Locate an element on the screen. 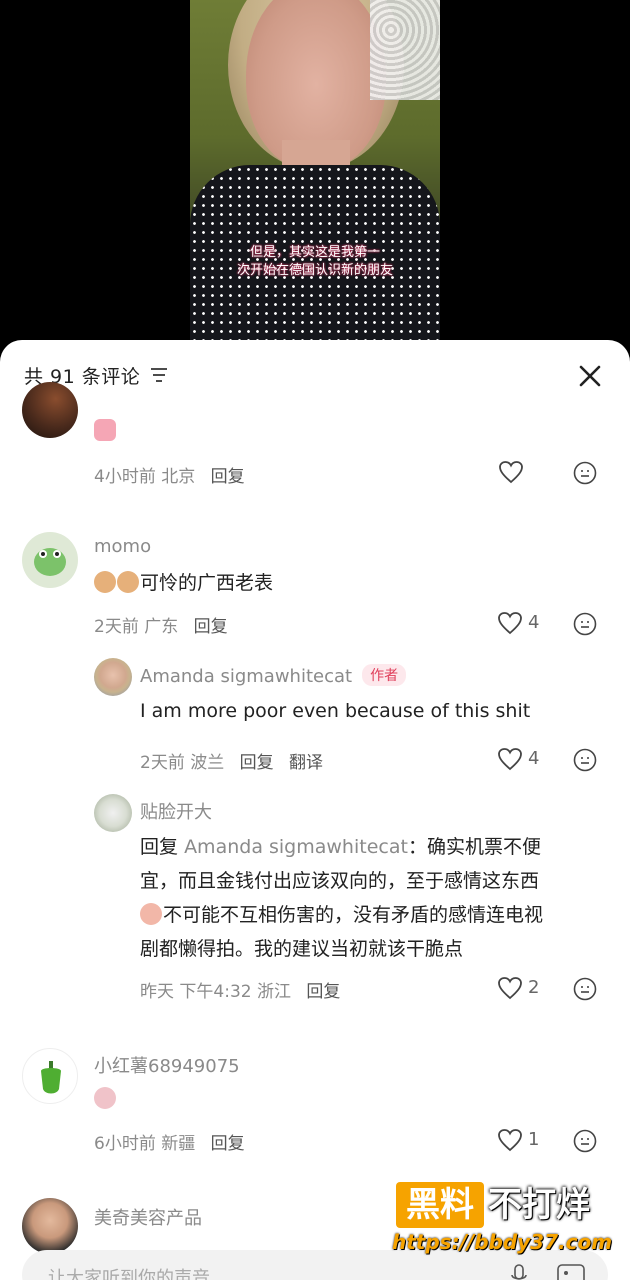 The height and width of the screenshot is (1280, 630). thumbs-up-icon is located at coordinates (105, 430).